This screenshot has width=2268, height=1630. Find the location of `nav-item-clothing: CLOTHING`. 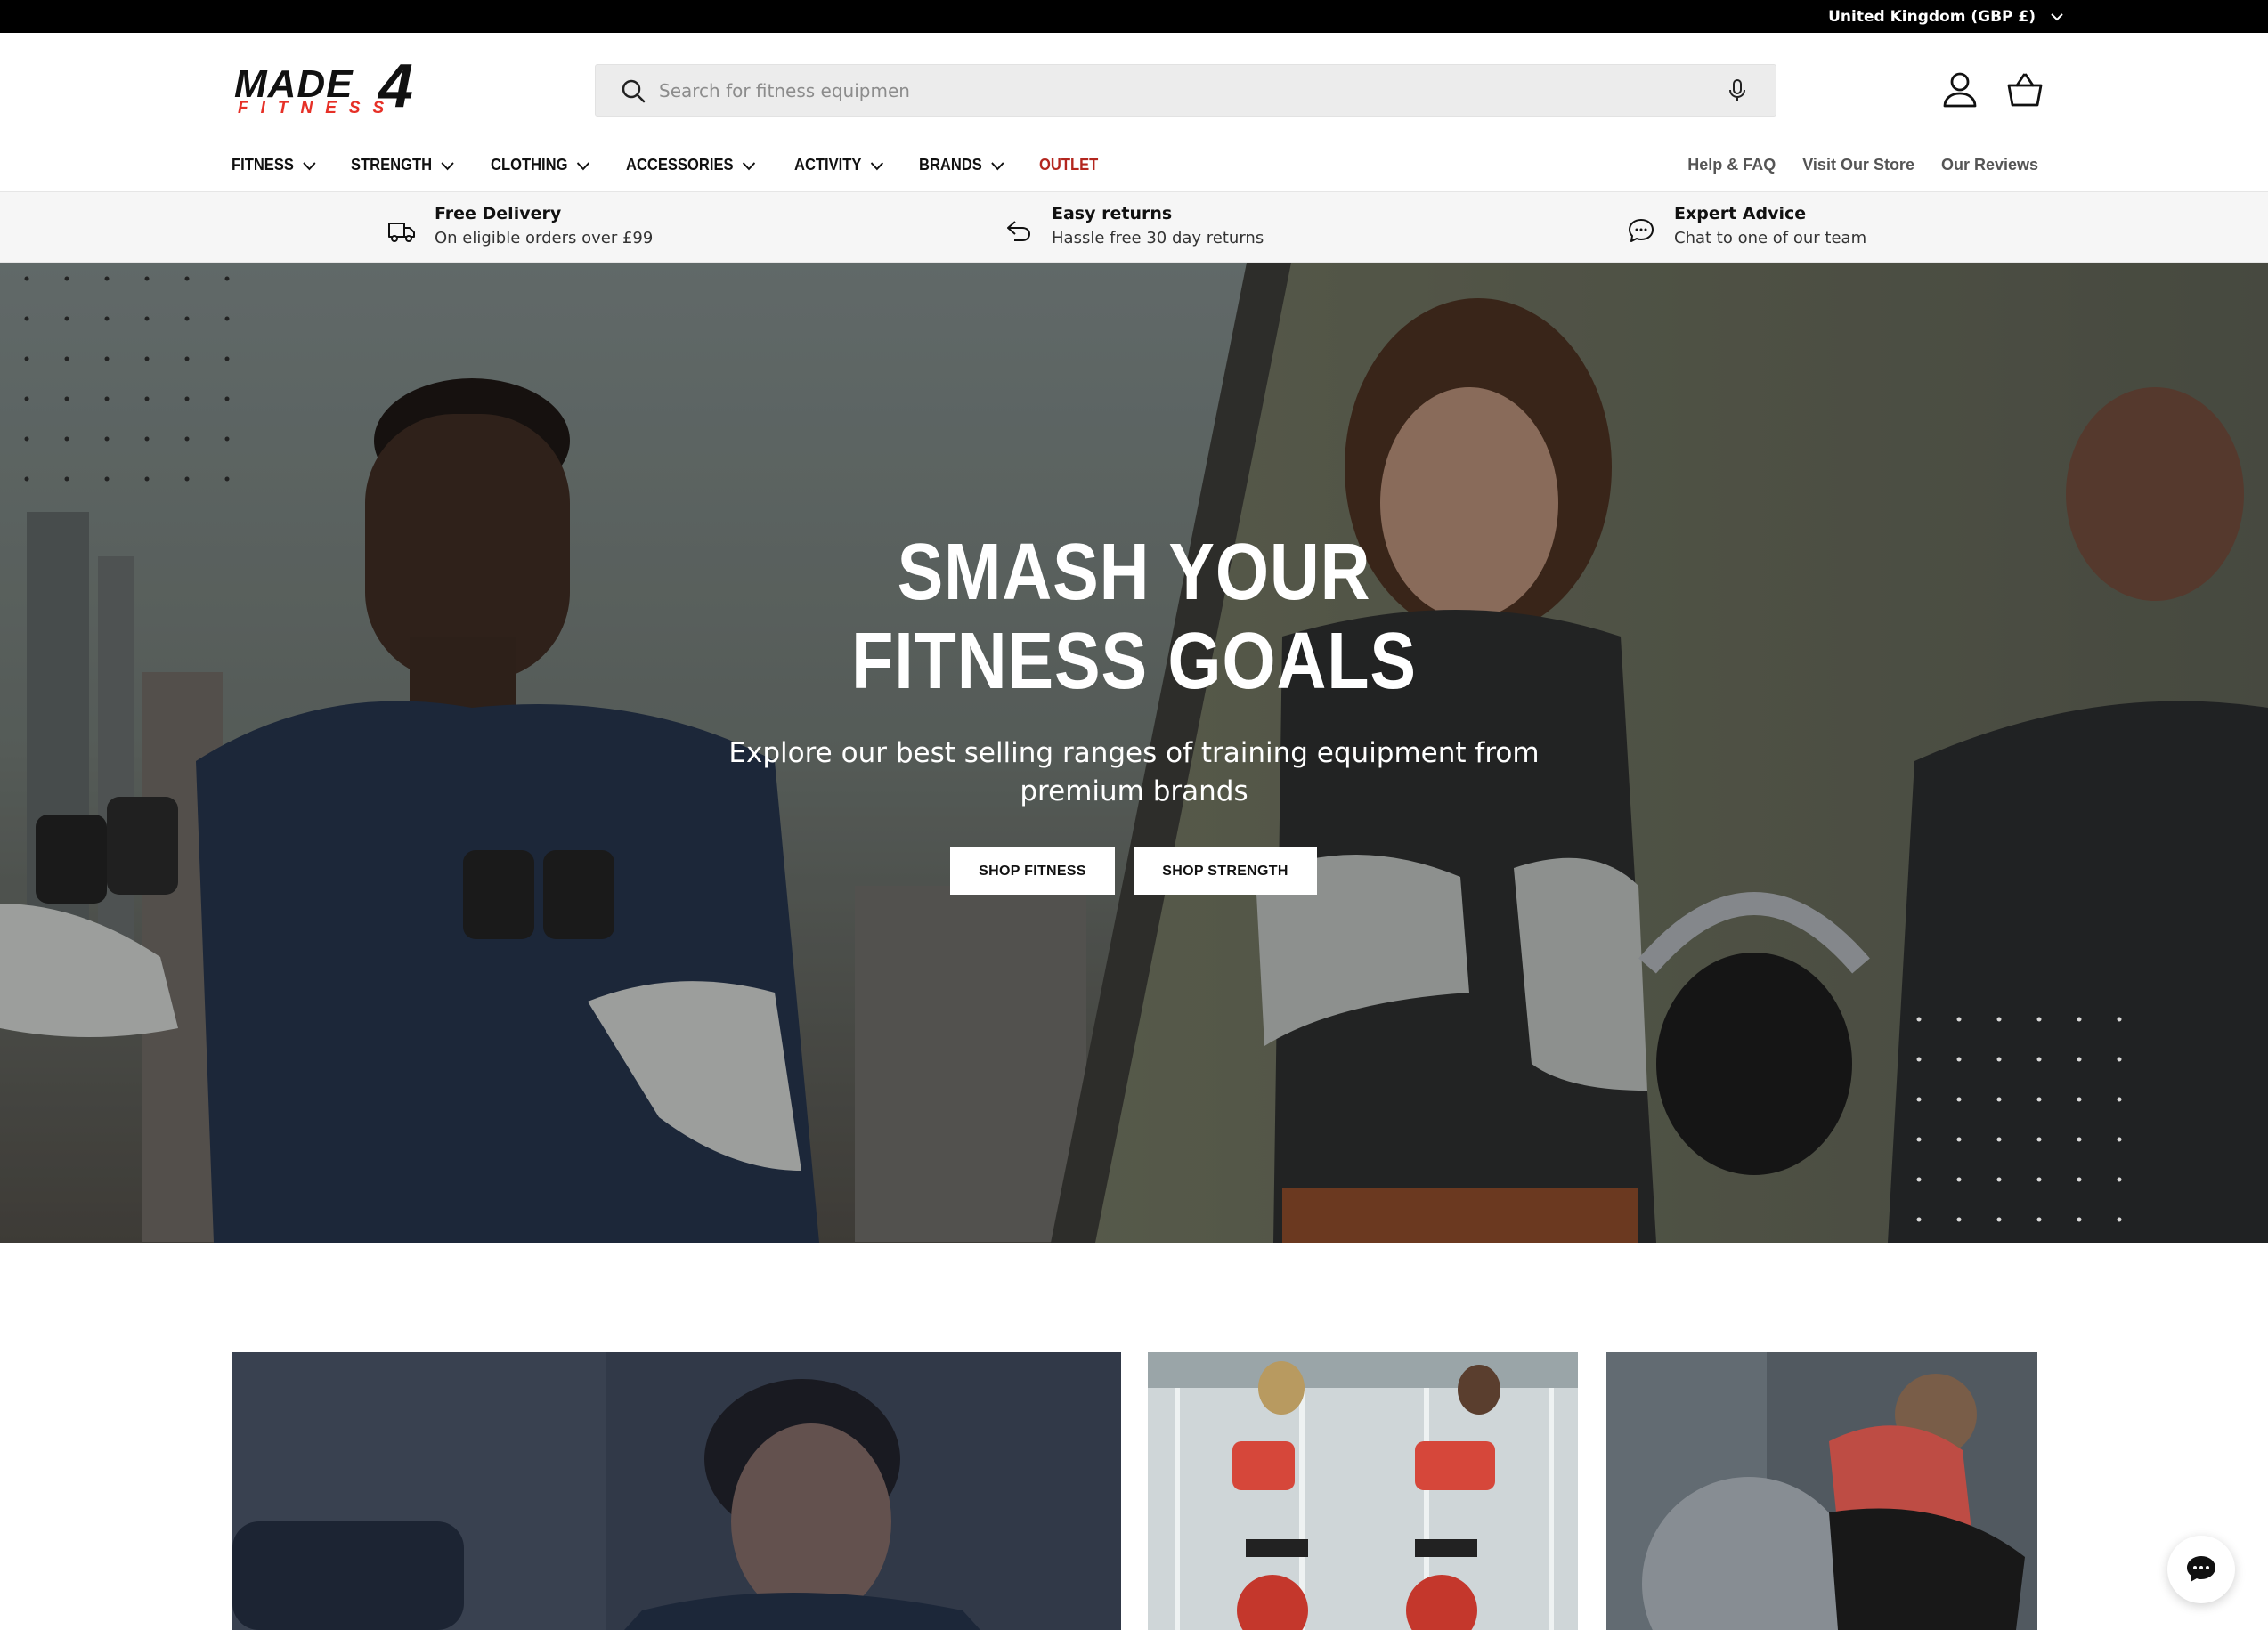

nav-item-clothing: CLOTHING is located at coordinates (540, 165).